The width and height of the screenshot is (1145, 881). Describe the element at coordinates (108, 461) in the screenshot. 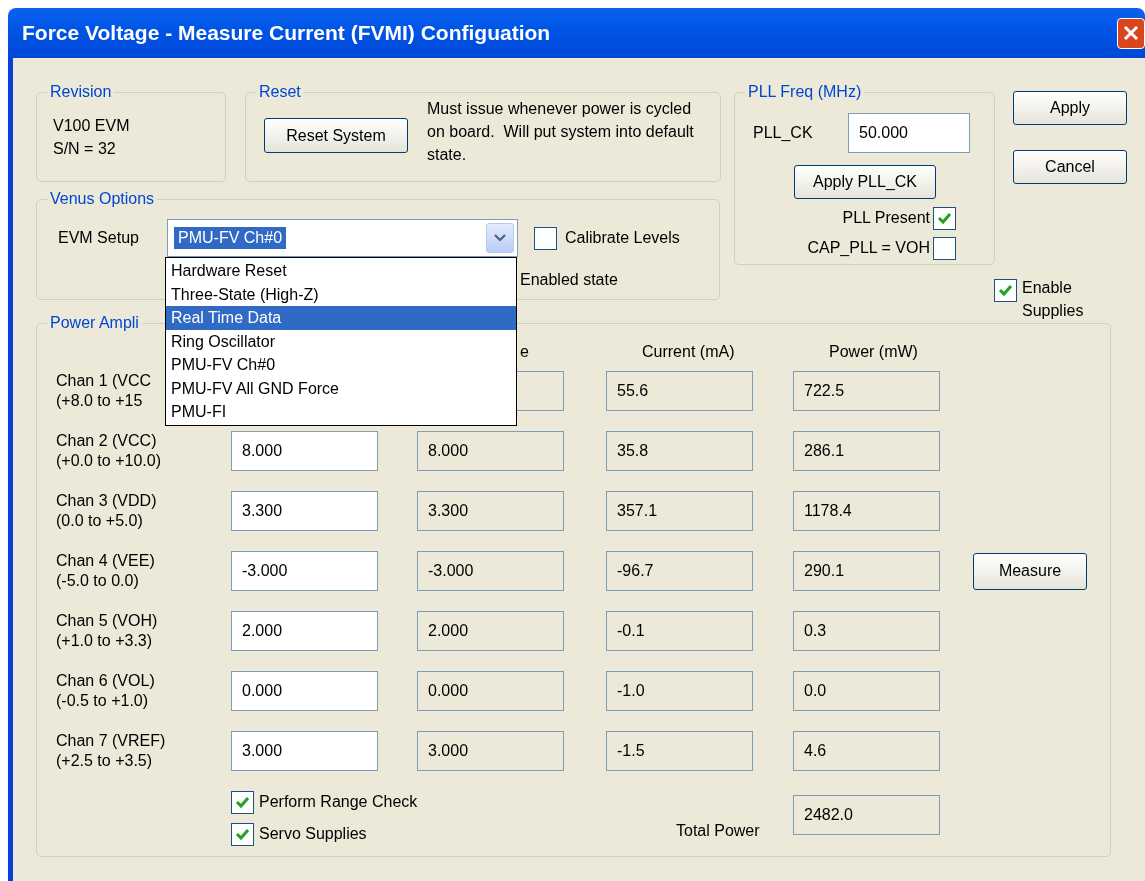

I see `channel-range: (+0.0 to +10.0)` at that location.